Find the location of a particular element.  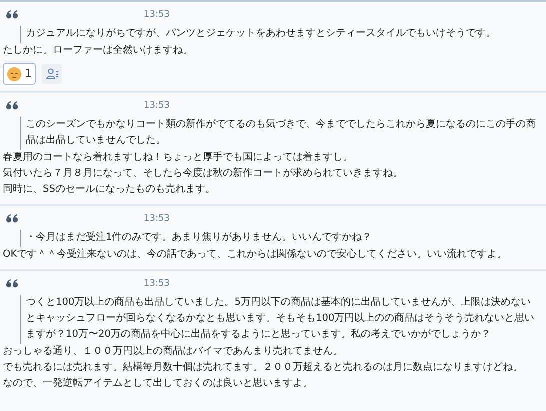

message-text: たしかに。ローファーは全然いけますね。 is located at coordinates (98, 51).